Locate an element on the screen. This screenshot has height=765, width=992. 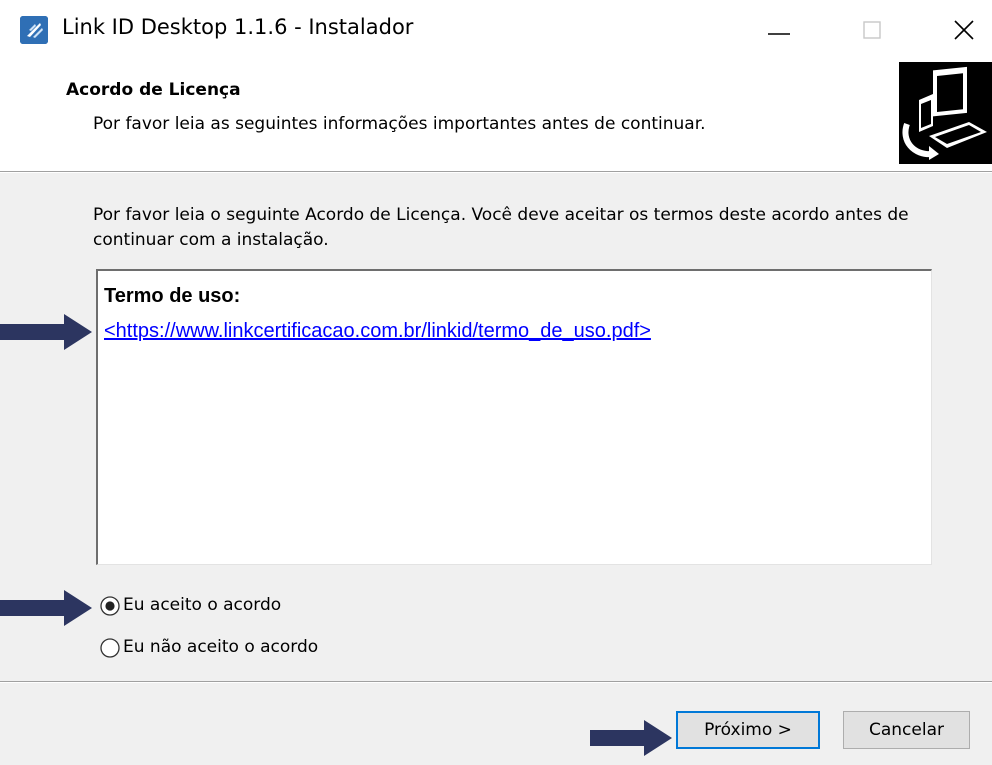
close-button is located at coordinates (962, 30).